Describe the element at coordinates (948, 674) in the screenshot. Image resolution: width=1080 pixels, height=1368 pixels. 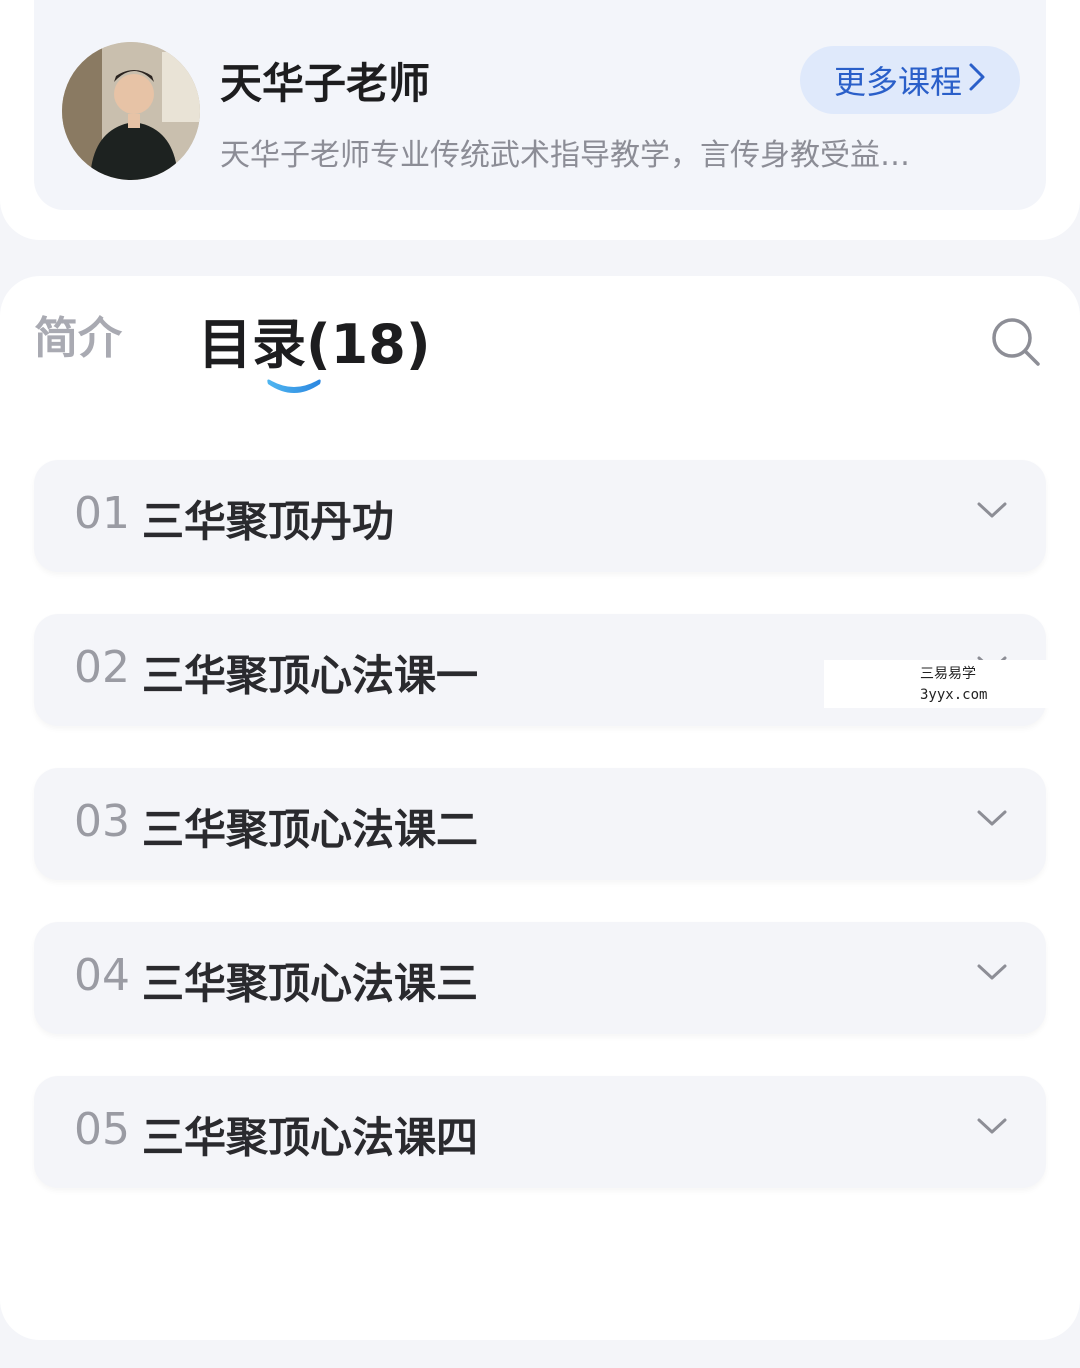
I see `watermark-line-1: 三易易学` at that location.